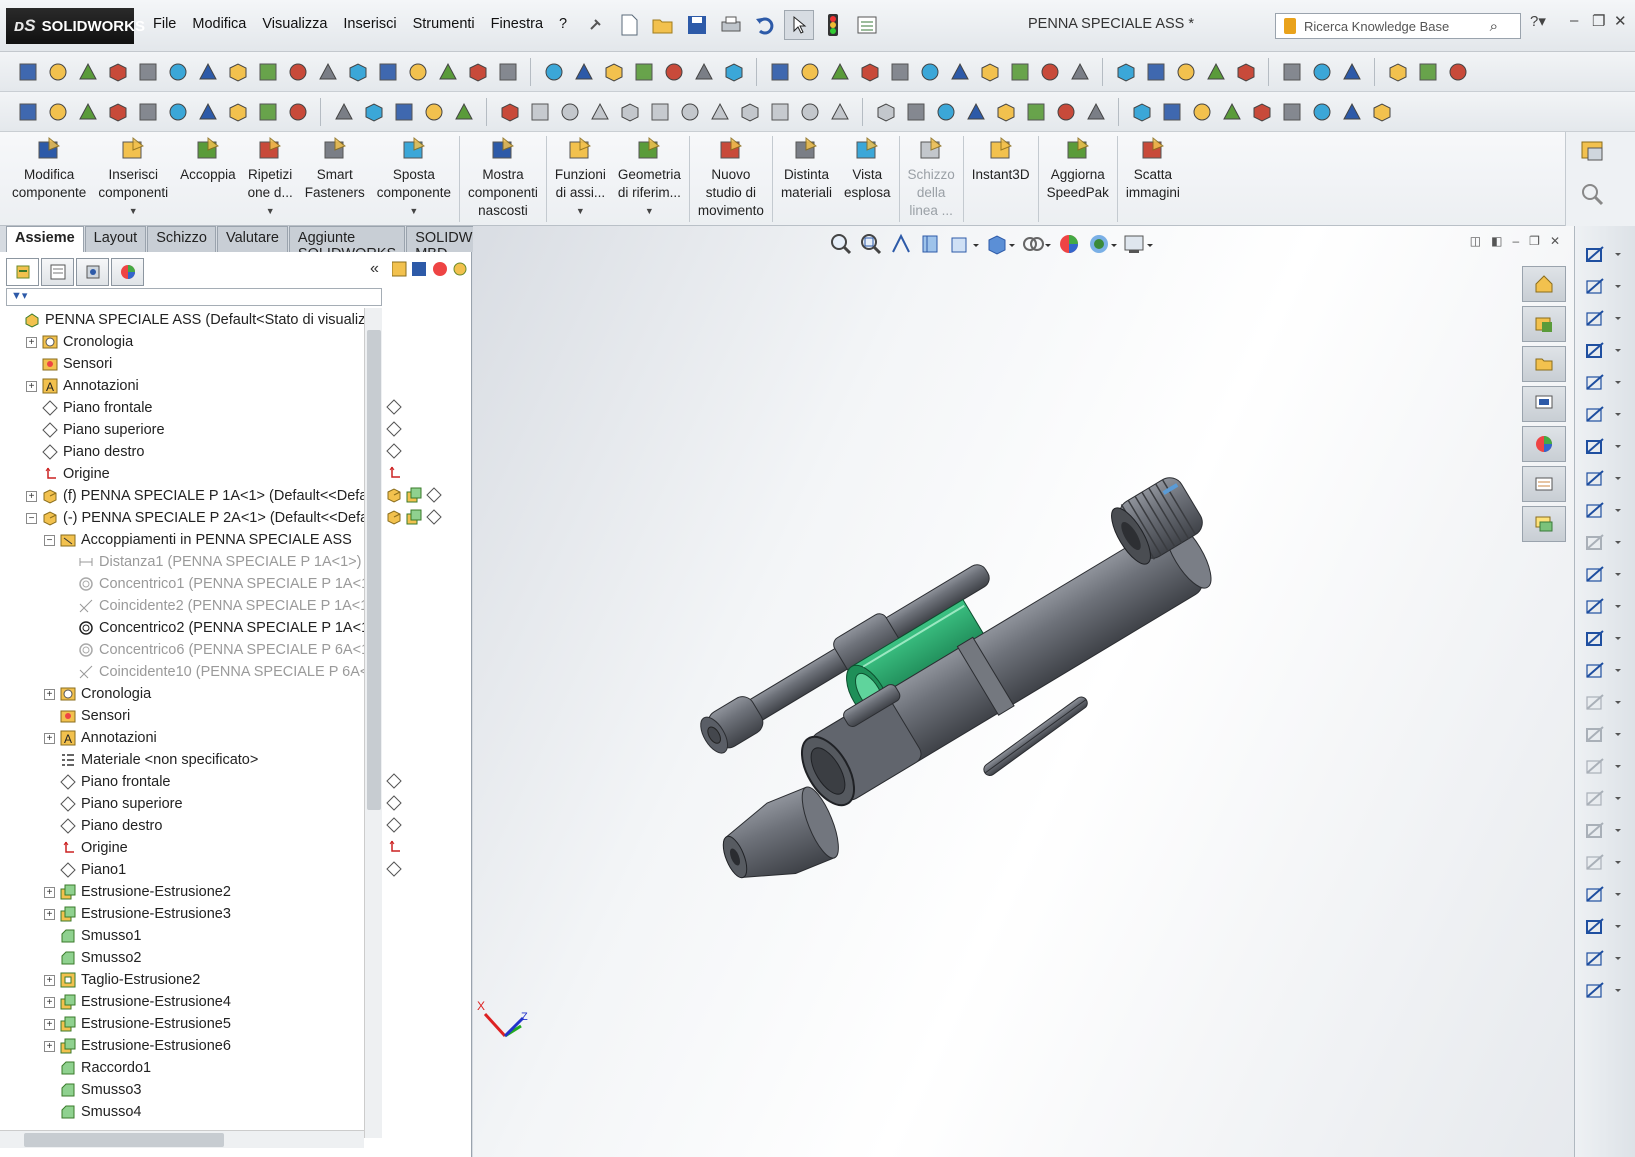 This screenshot has height=1157, width=1635. I want to click on tab-assieme: Assieme, so click(45, 239).